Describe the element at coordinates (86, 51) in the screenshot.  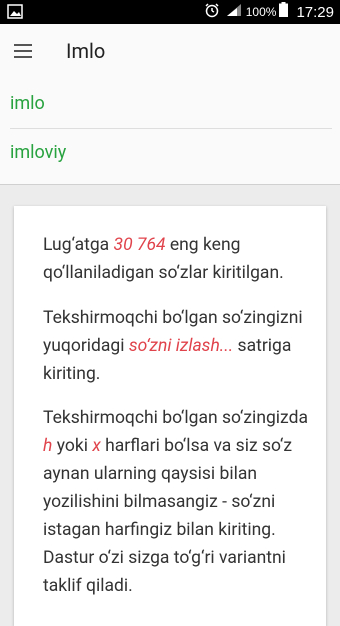
I see `page-title: Imlo` at that location.